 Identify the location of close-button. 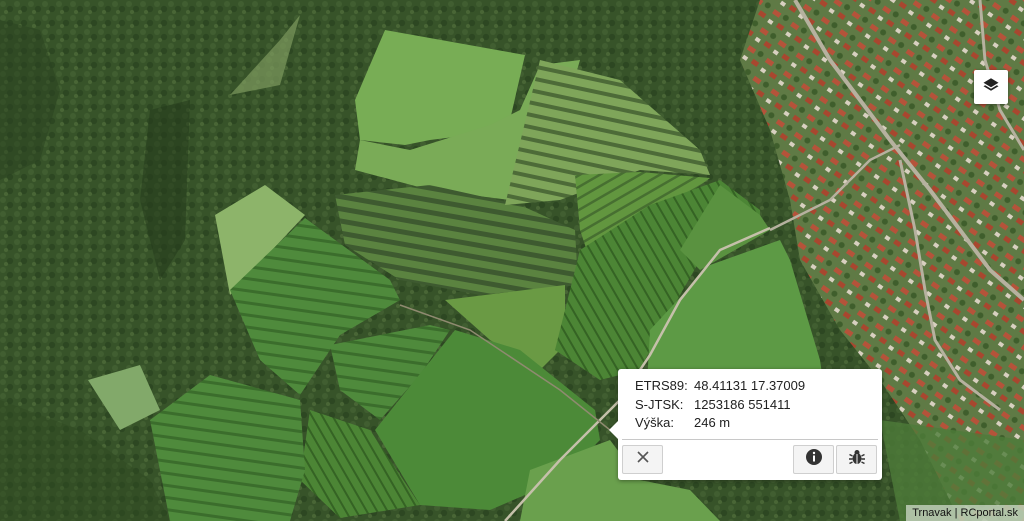
(642, 459).